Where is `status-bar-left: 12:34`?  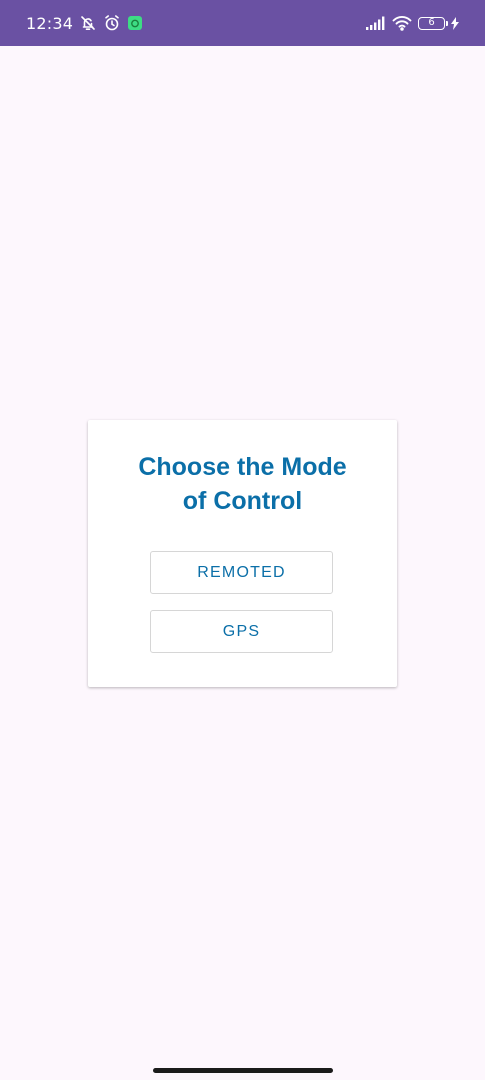 status-bar-left: 12:34 is located at coordinates (84, 23).